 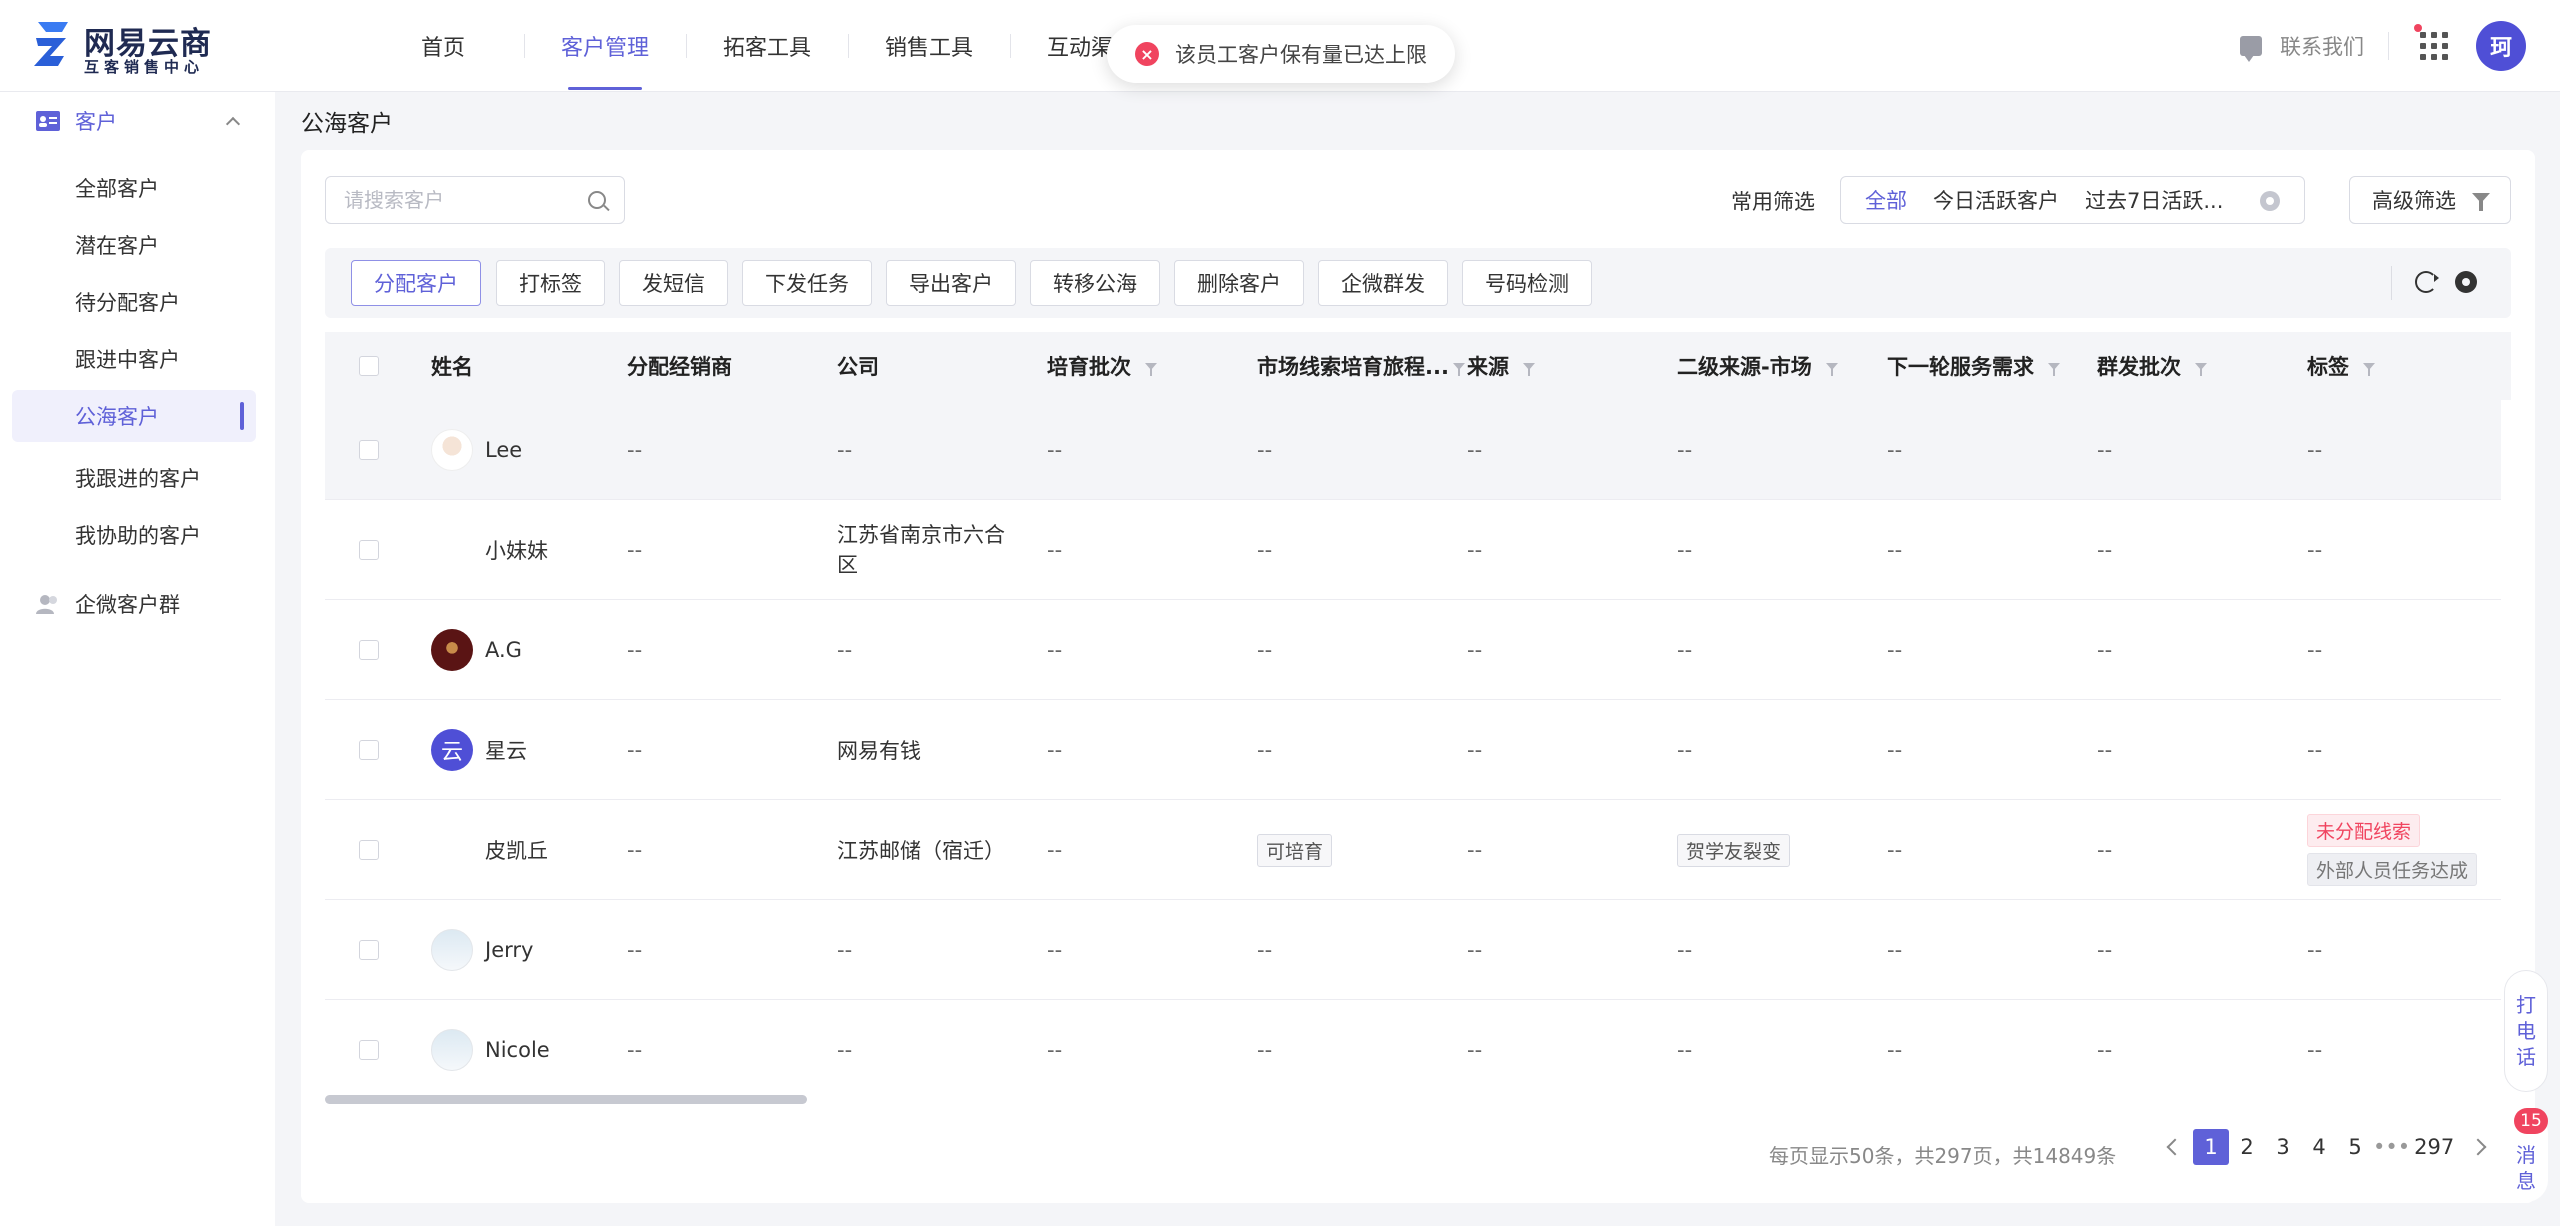 What do you see at coordinates (1281, 54) in the screenshot?
I see `error-toast: × 该员工客户保有量已达上限` at bounding box center [1281, 54].